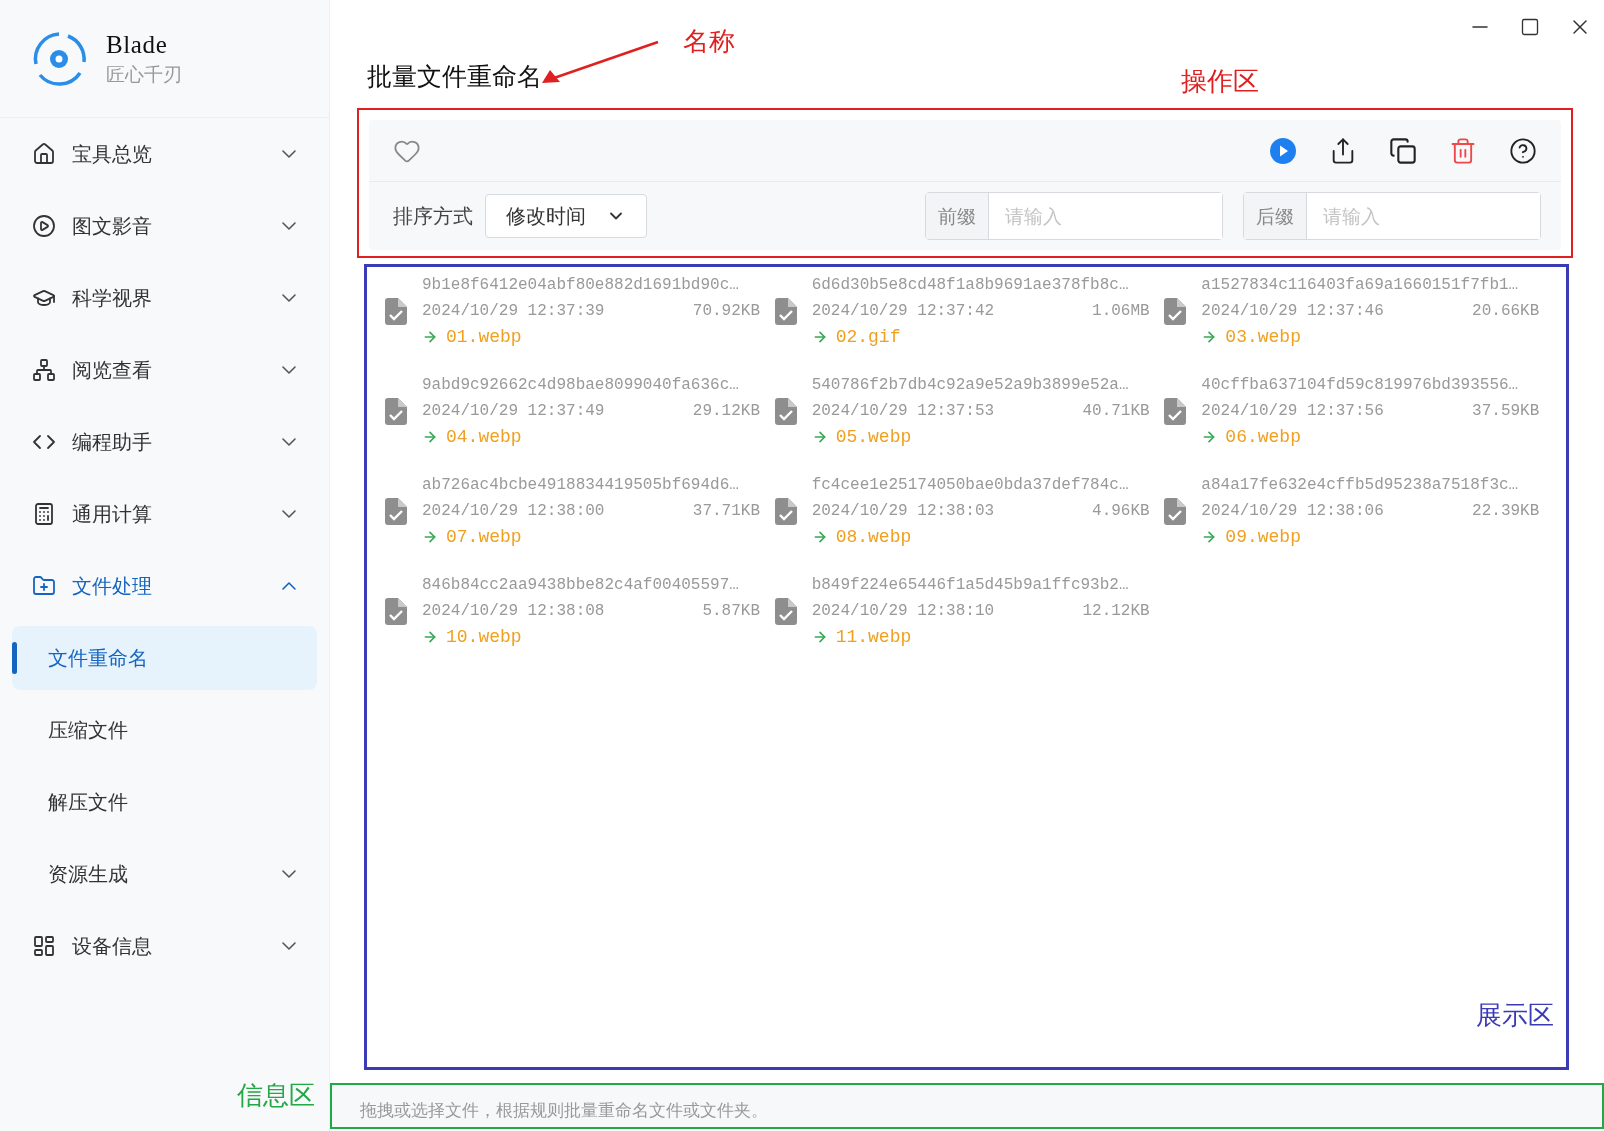 The image size is (1604, 1131). I want to click on file-time: 2024/10/29 12:38:00, so click(513, 511).